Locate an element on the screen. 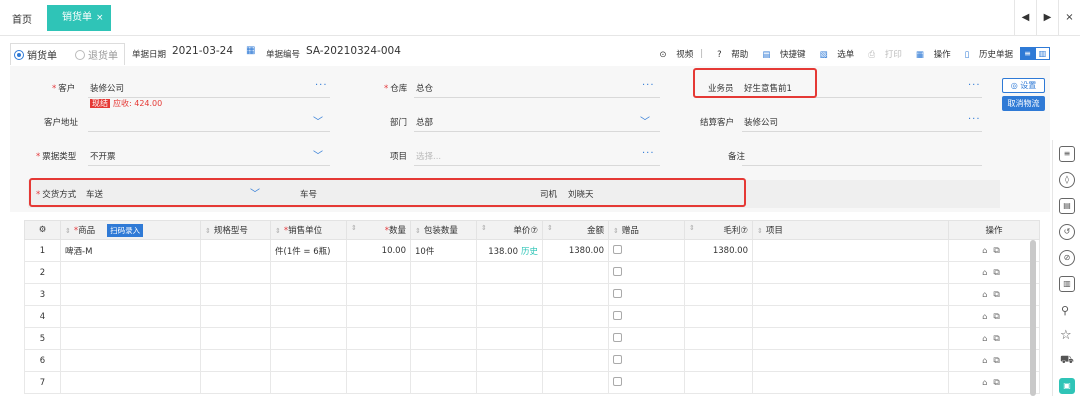  list-view-icon: ≡ is located at coordinates (1027, 53).